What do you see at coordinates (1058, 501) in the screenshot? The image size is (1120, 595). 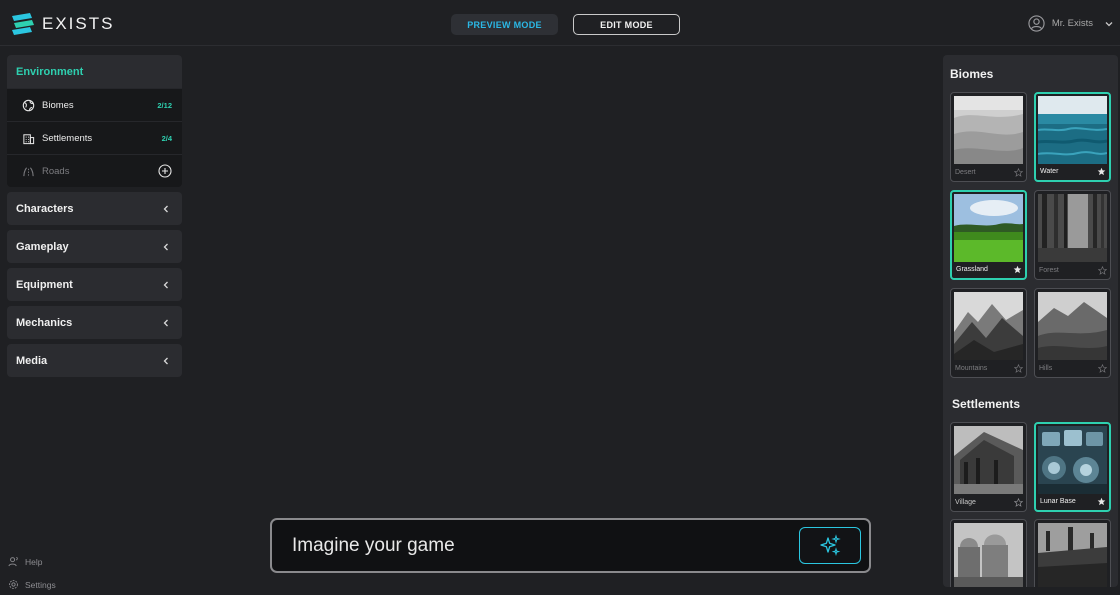 I see `card-label: Lunar Base` at bounding box center [1058, 501].